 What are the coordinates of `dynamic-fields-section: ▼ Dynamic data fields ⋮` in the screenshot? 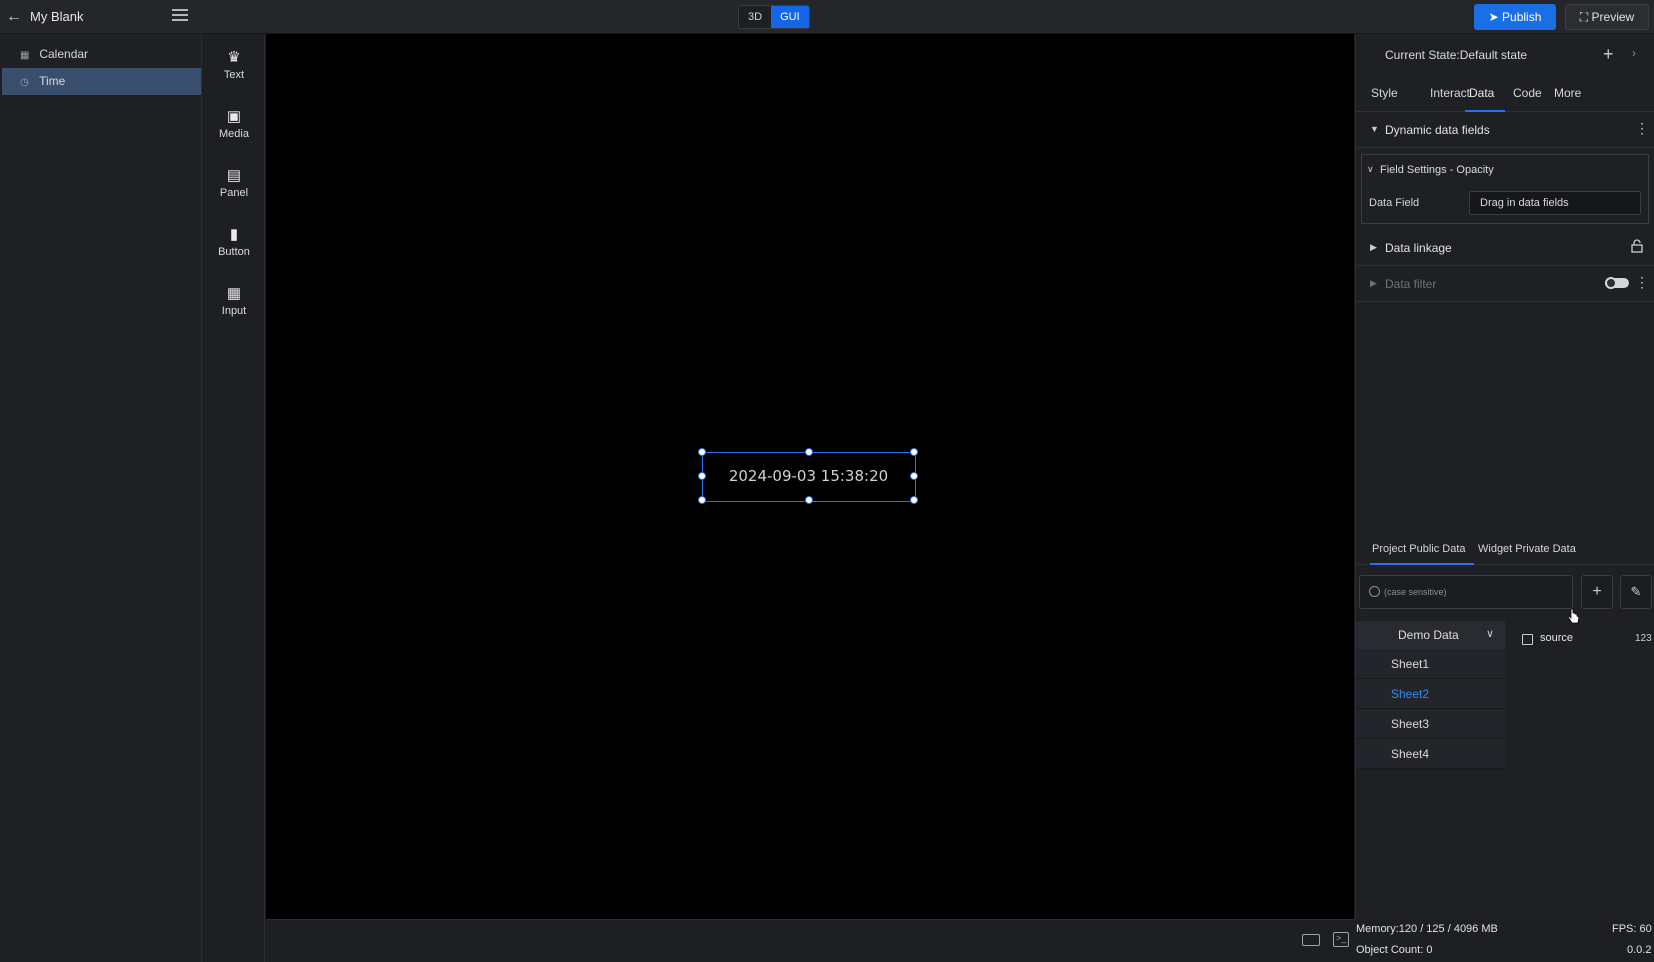 It's located at (1505, 130).